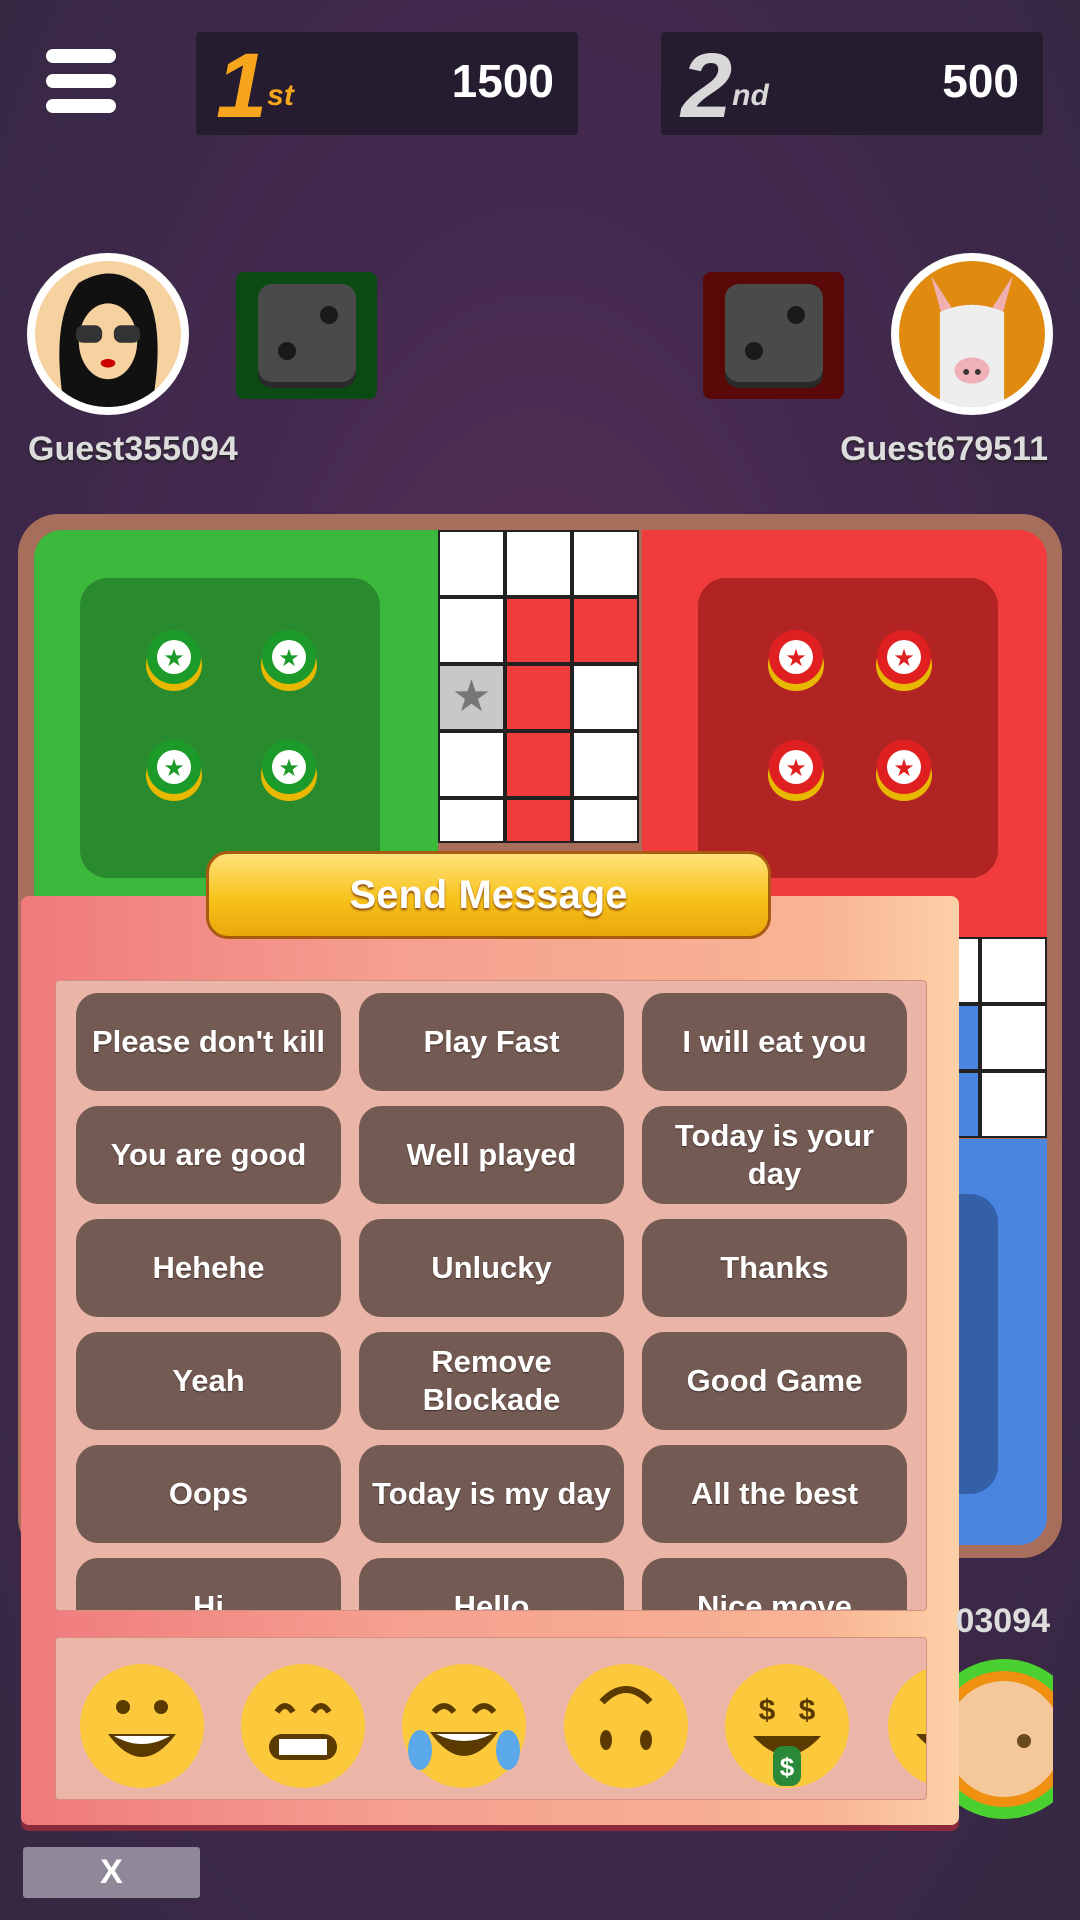  What do you see at coordinates (491, 1155) in the screenshot?
I see `message-button: Well played` at bounding box center [491, 1155].